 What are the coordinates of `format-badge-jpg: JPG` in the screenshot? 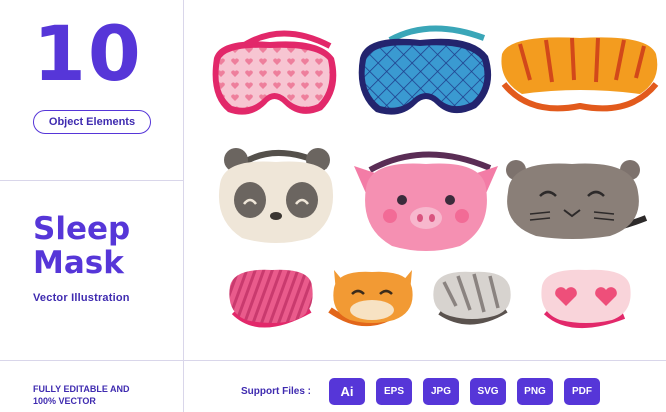 It's located at (441, 391).